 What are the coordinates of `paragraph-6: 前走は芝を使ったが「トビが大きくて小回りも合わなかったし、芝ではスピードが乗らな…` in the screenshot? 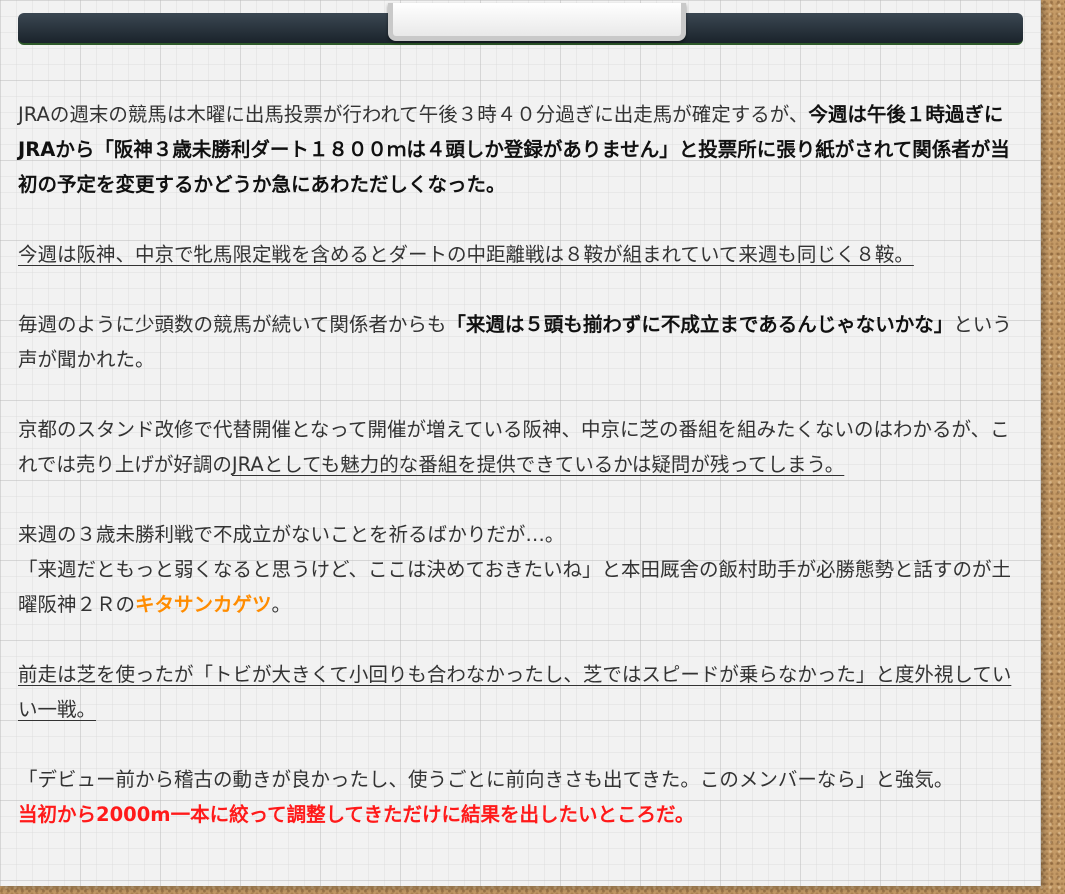 It's located at (523, 692).